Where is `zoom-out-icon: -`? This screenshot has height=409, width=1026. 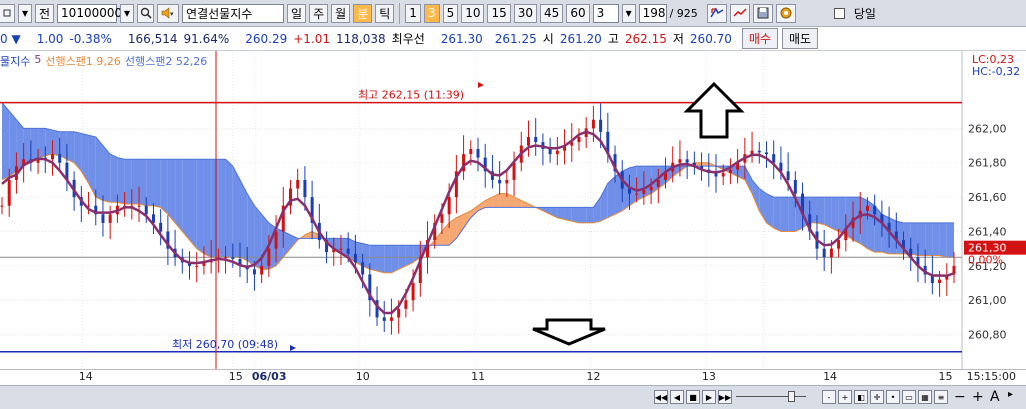 zoom-out-icon: - is located at coordinates (829, 397).